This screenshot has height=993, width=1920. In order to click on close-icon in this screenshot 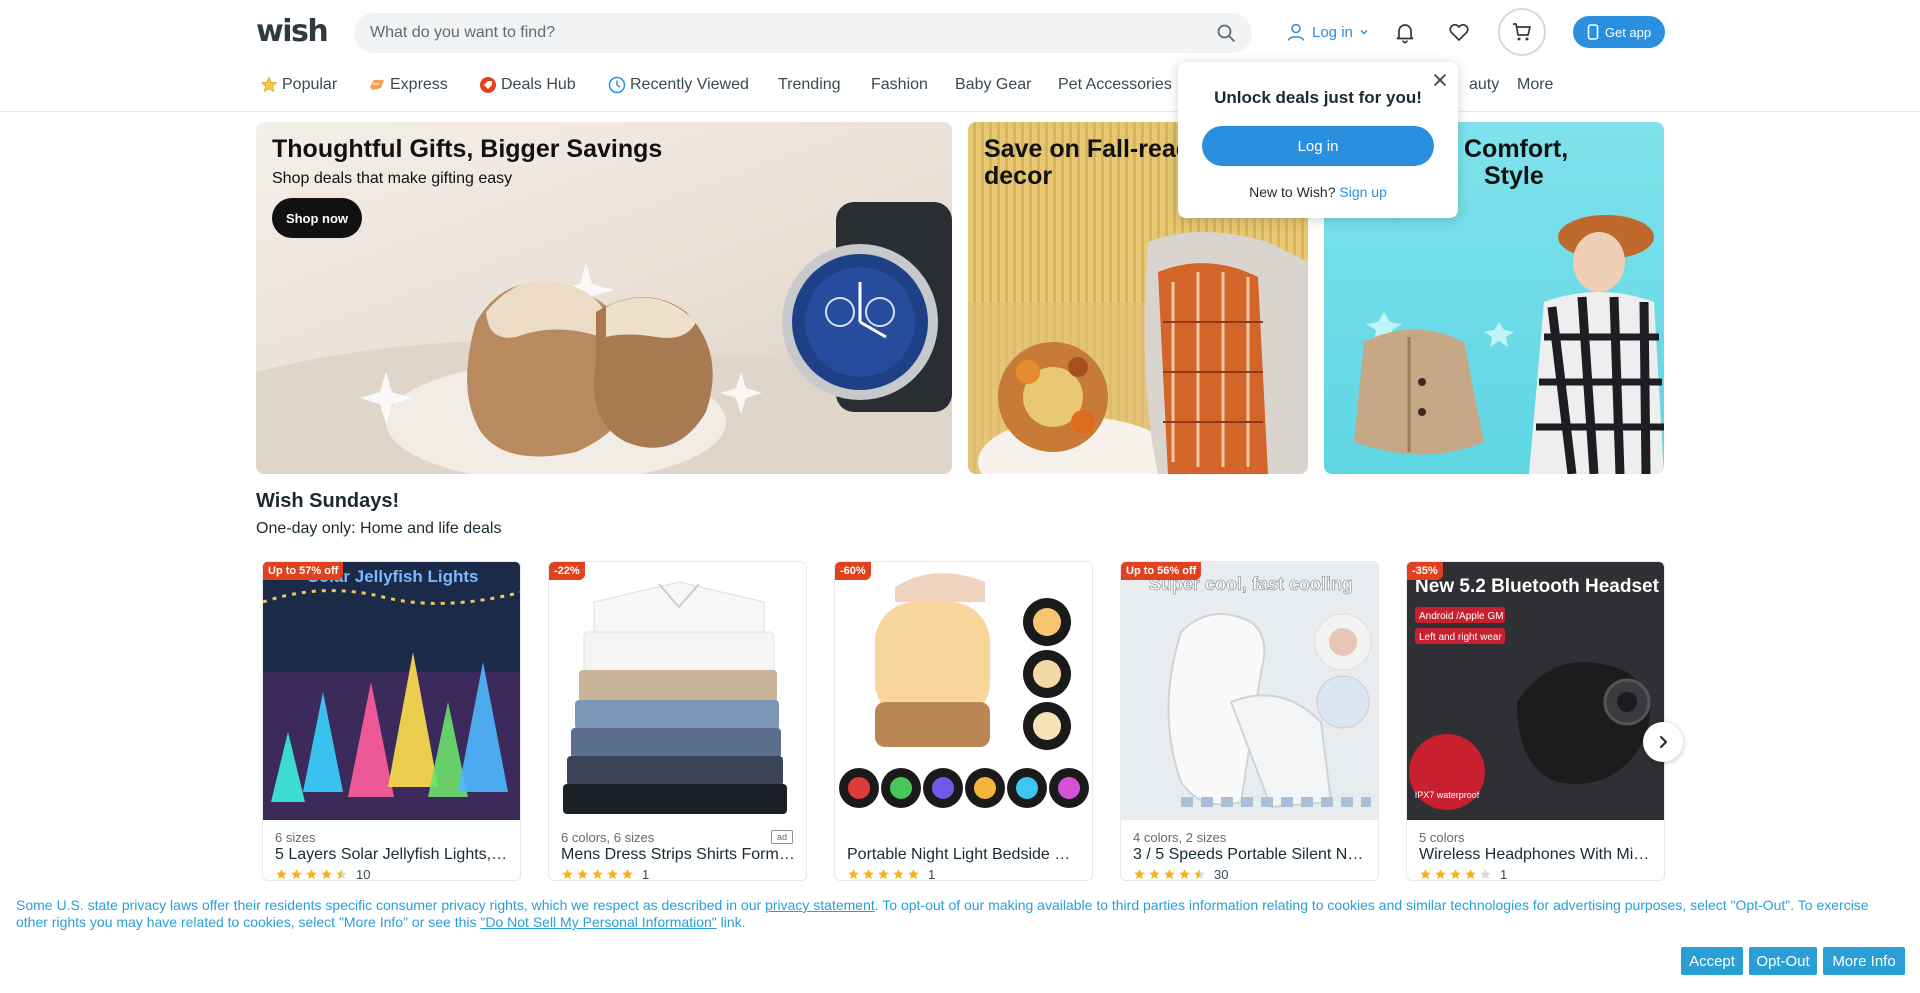, I will do `click(1440, 80)`.